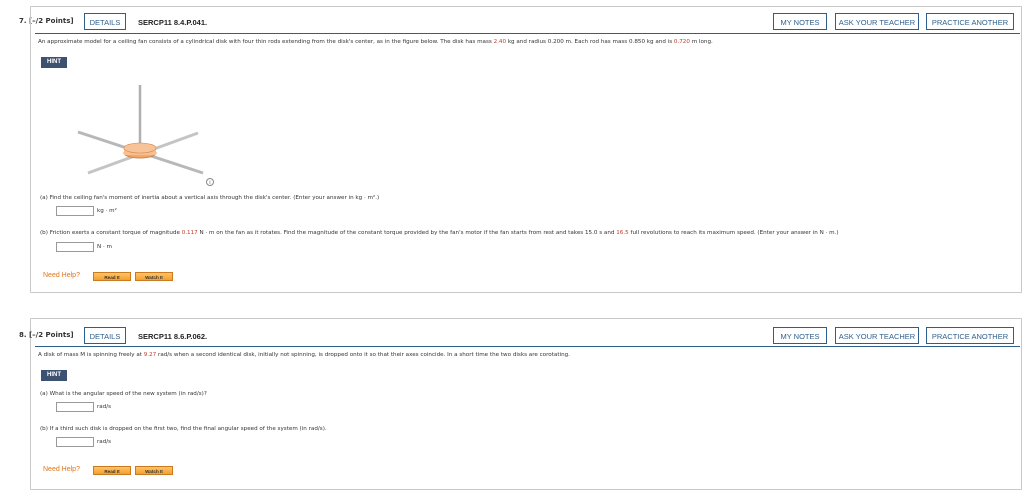 The width and height of the screenshot is (1024, 504). What do you see at coordinates (140, 130) in the screenshot?
I see `ceiling-fan-figure` at bounding box center [140, 130].